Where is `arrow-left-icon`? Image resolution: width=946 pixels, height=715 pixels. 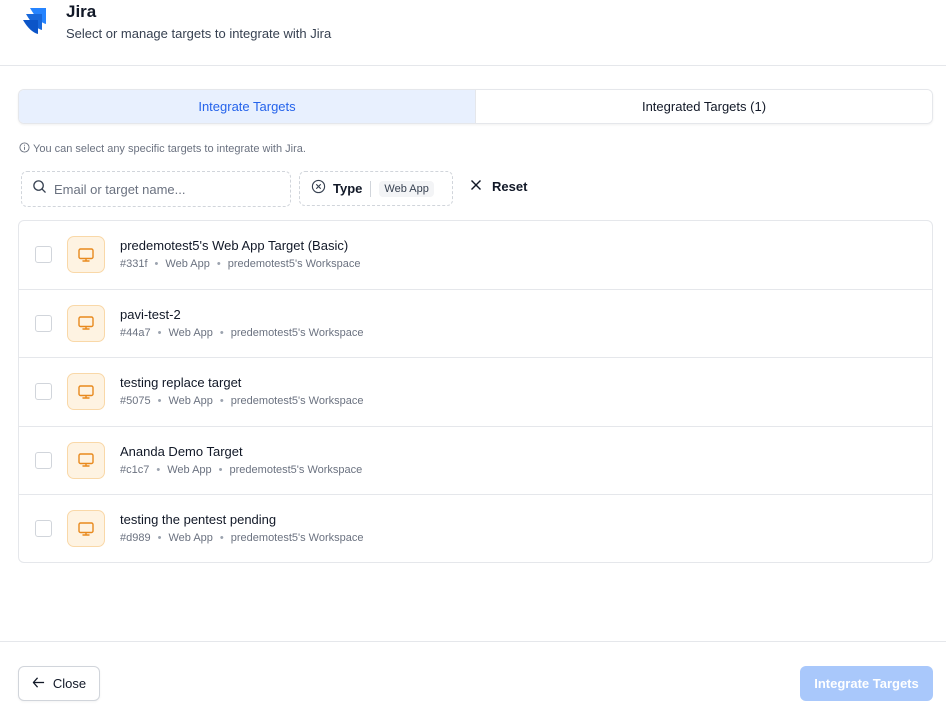 arrow-left-icon is located at coordinates (38, 684).